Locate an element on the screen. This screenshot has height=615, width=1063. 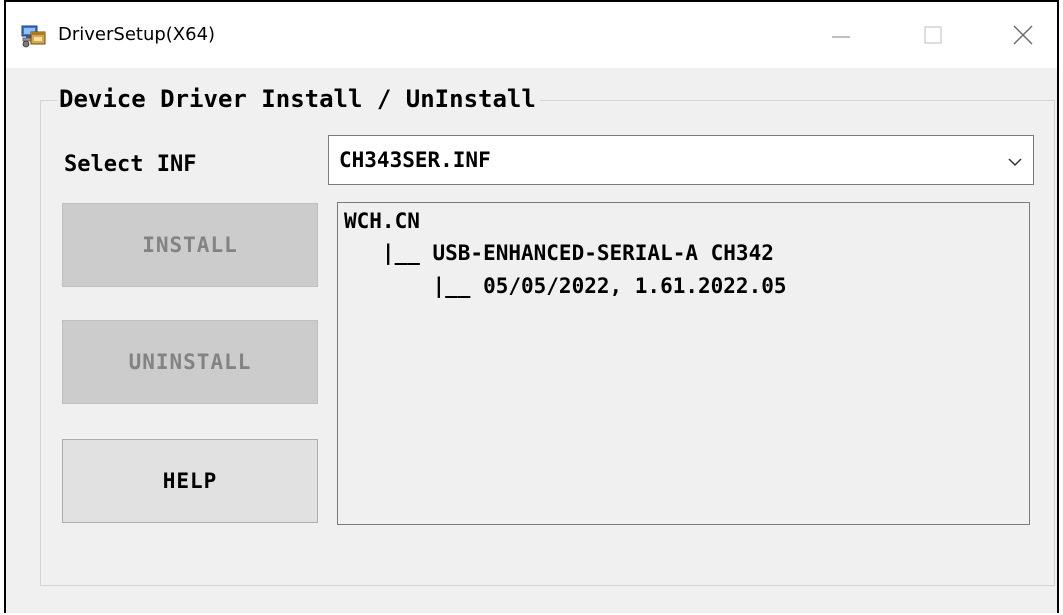
close-icon is located at coordinates (1023, 35).